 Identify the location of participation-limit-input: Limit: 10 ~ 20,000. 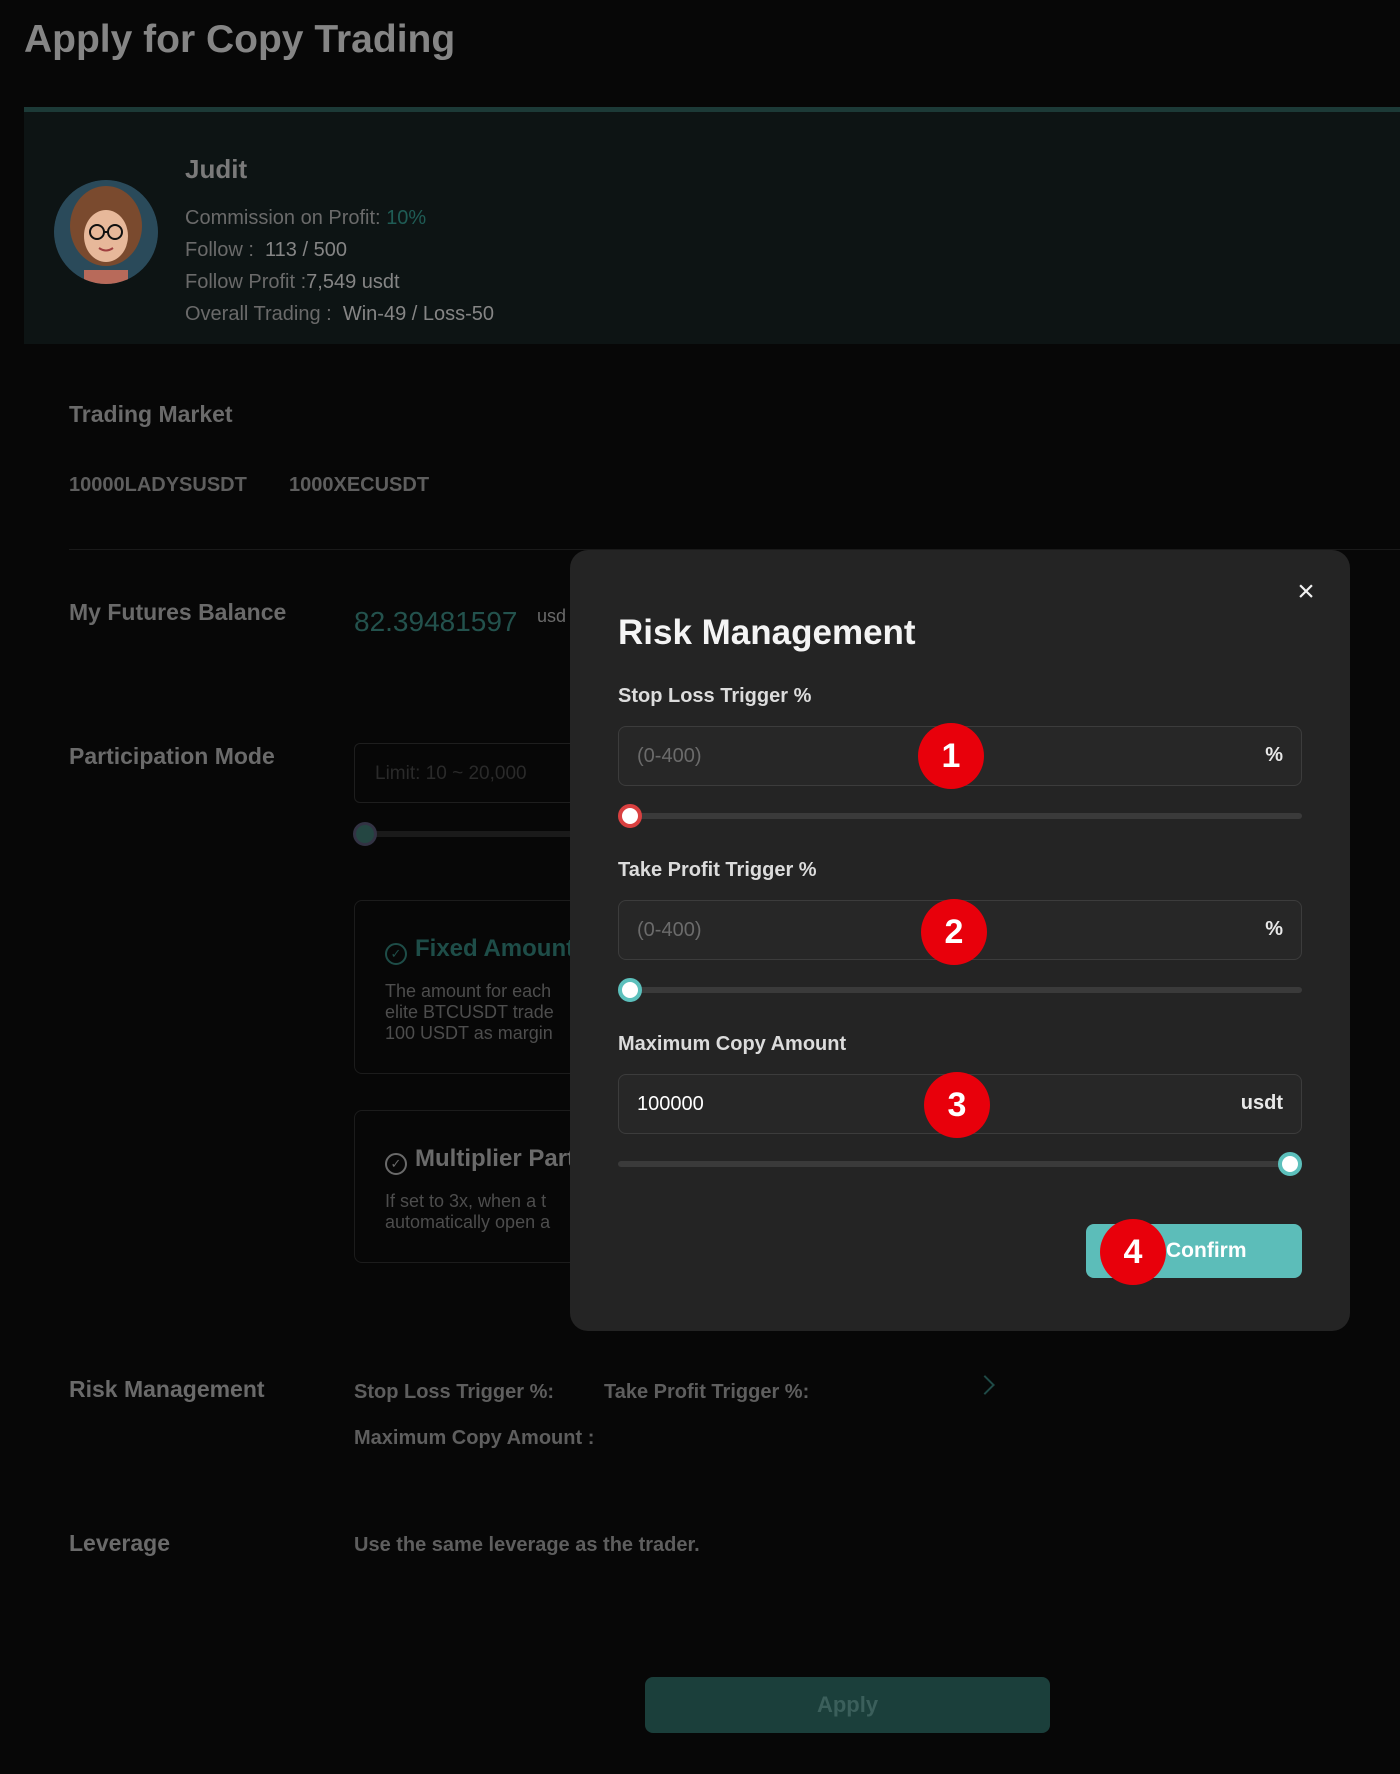
(469, 773).